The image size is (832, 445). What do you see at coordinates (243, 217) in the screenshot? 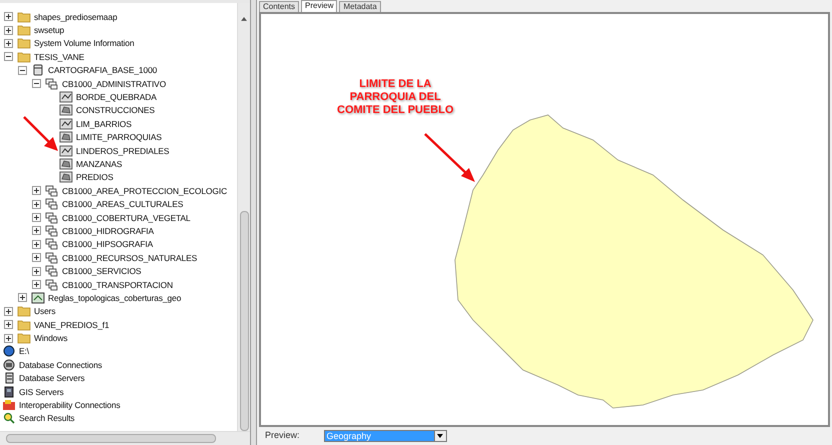
I see `vertical-scrollbar` at bounding box center [243, 217].